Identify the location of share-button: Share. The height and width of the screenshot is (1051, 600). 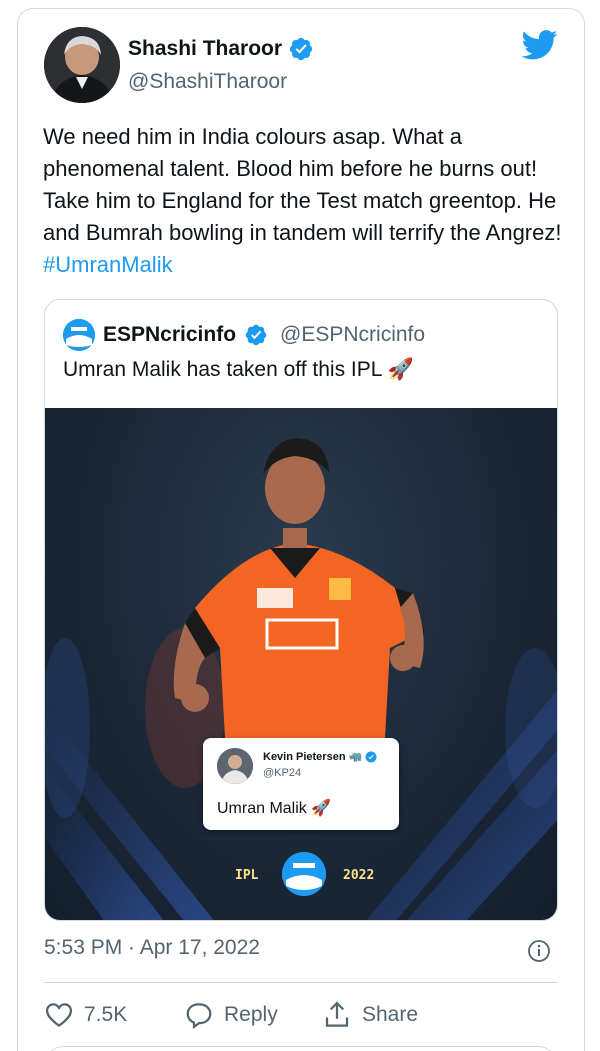
(370, 1015).